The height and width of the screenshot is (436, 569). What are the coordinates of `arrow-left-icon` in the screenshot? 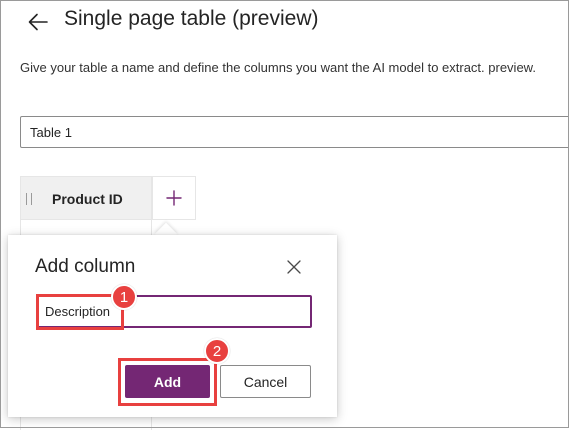 It's located at (38, 22).